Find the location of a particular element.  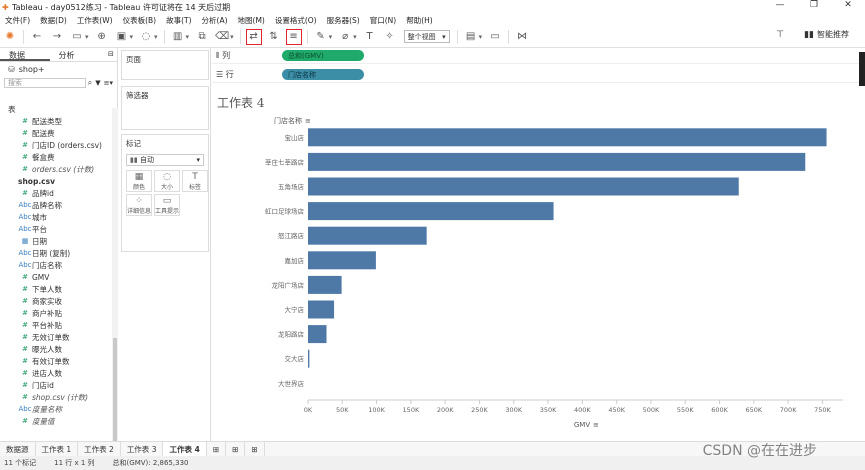

clear-sheet-icon: ⌫ is located at coordinates (222, 37).